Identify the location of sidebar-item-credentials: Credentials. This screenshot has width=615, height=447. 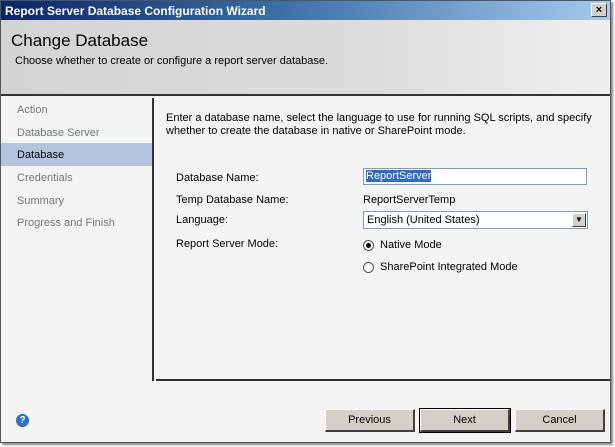
(76, 177).